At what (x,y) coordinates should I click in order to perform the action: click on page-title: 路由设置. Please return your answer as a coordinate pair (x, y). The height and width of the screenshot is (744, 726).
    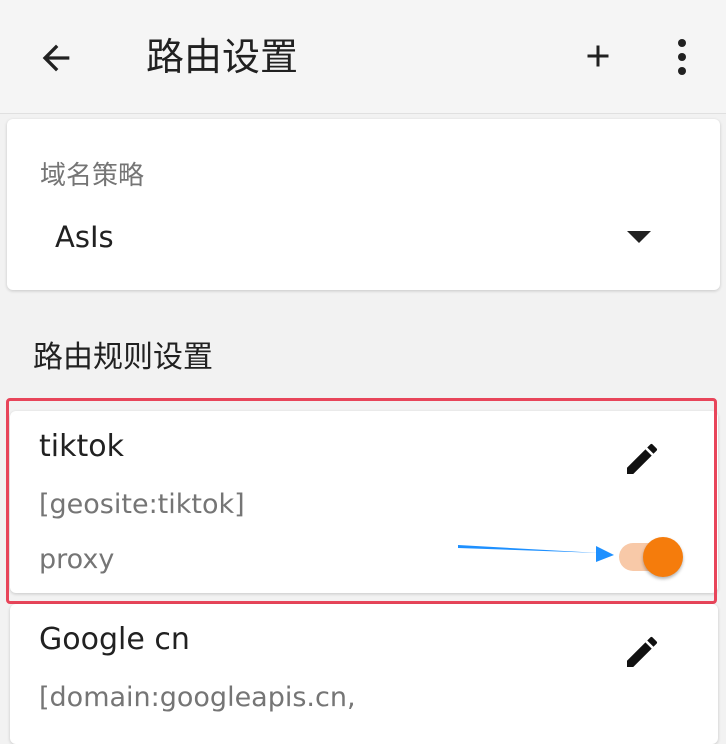
    Looking at the image, I should click on (222, 57).